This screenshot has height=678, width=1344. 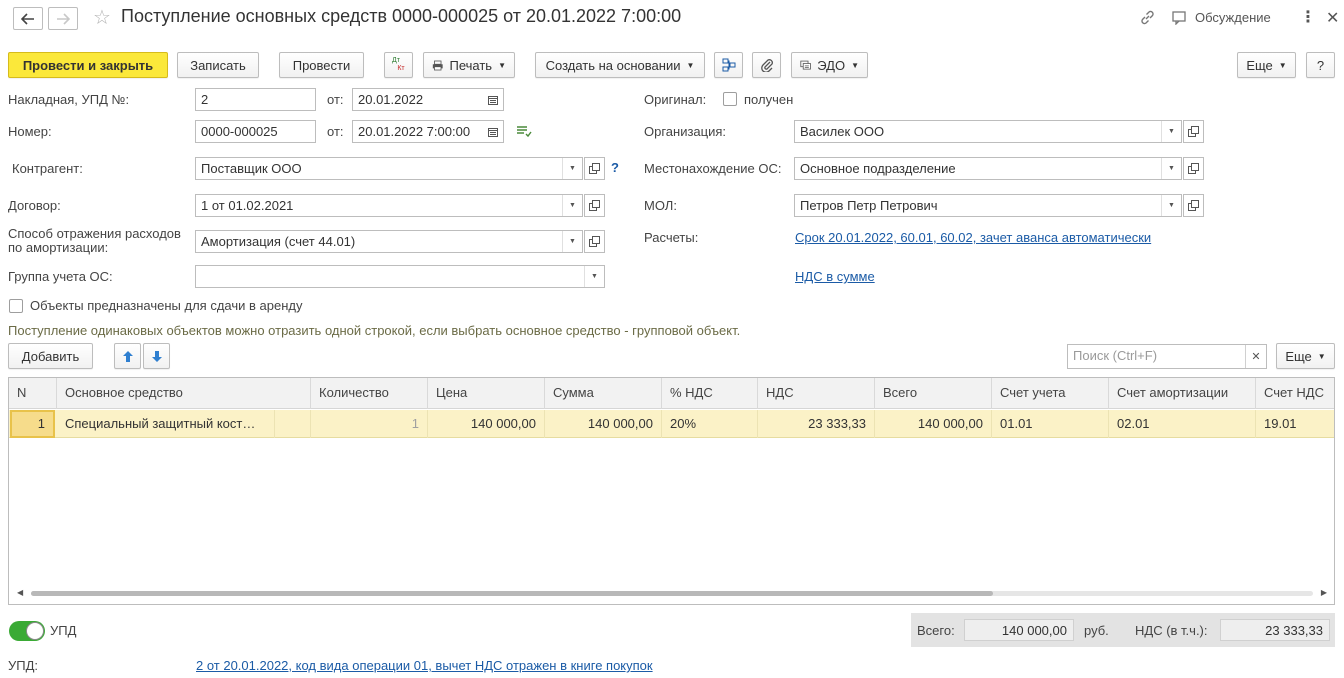 What do you see at coordinates (33, 393) in the screenshot?
I see `column-header-n: N` at bounding box center [33, 393].